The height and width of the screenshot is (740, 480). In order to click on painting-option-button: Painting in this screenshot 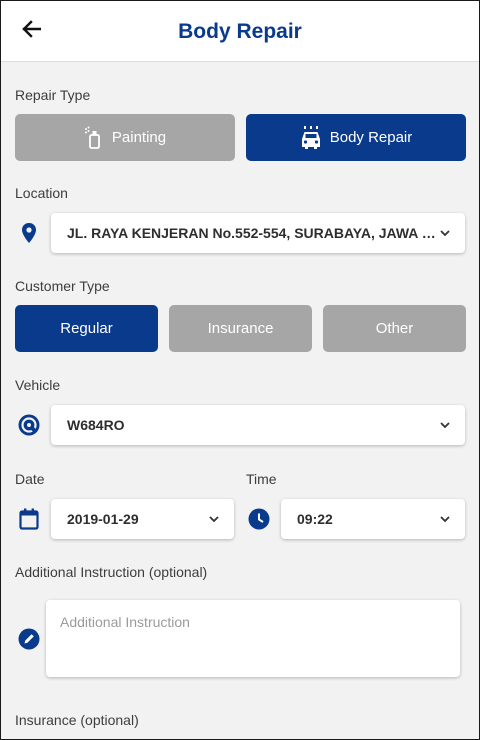, I will do `click(125, 137)`.